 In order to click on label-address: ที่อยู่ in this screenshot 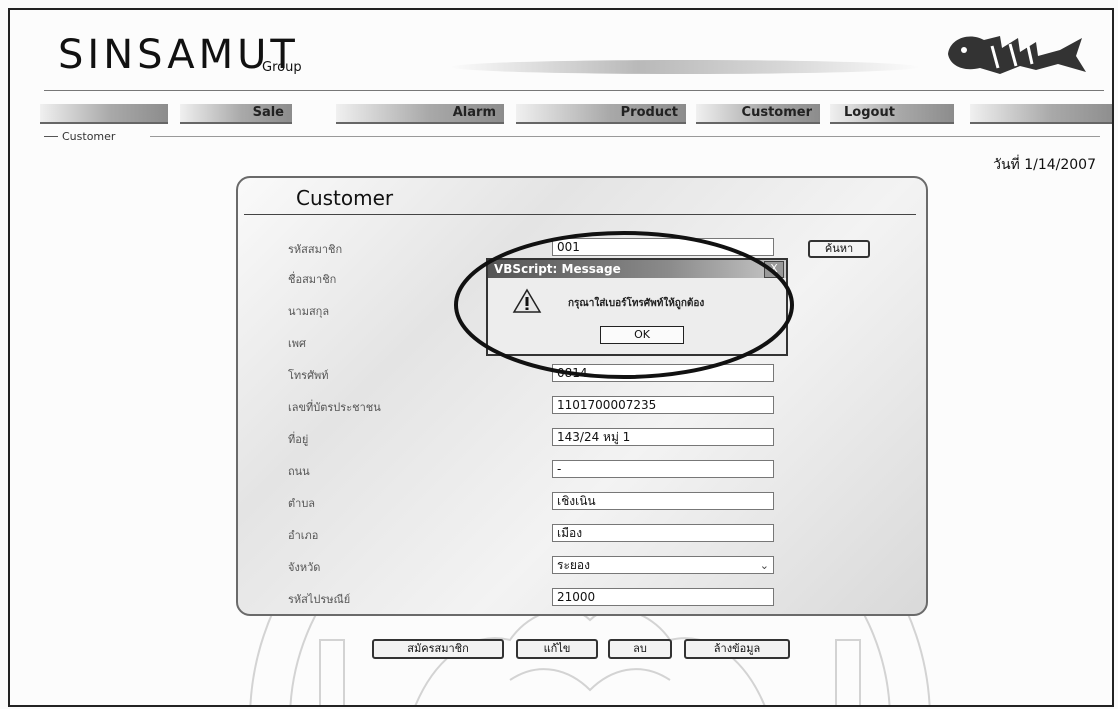, I will do `click(298, 439)`.